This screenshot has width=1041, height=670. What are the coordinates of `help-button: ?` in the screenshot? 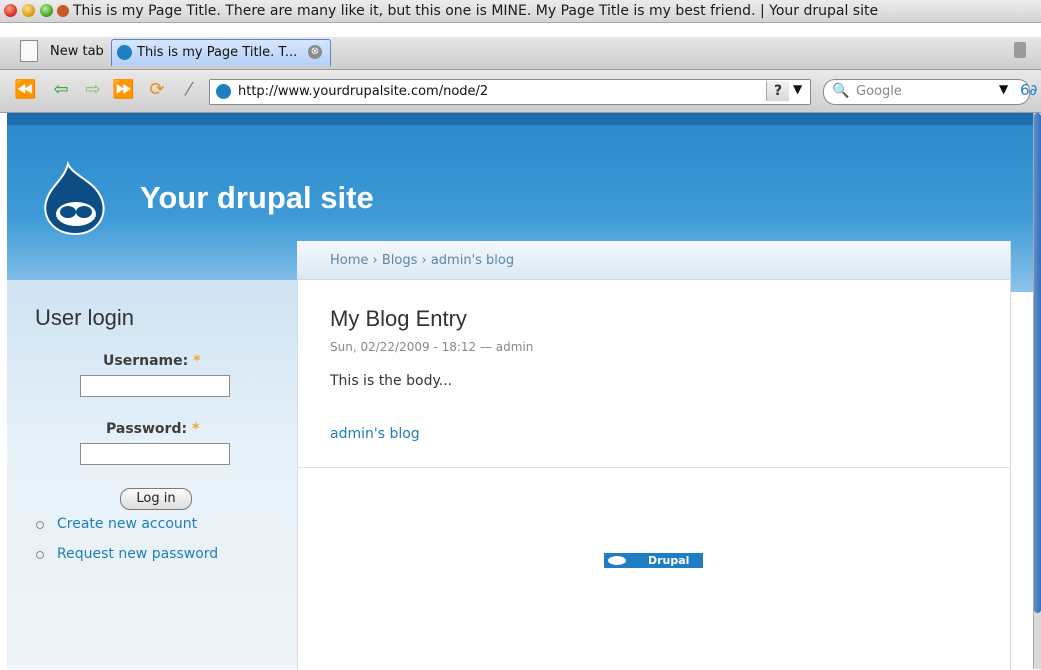 It's located at (777, 91).